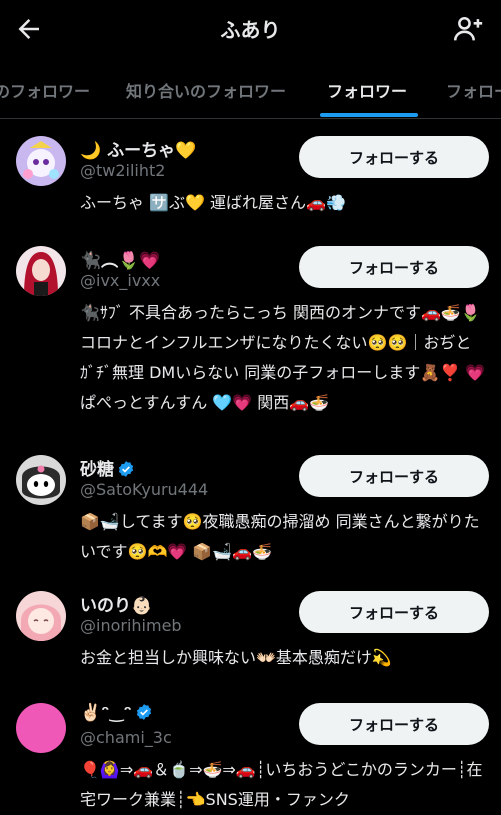  Describe the element at coordinates (369, 115) in the screenshot. I see `active-tab-indicator` at that location.